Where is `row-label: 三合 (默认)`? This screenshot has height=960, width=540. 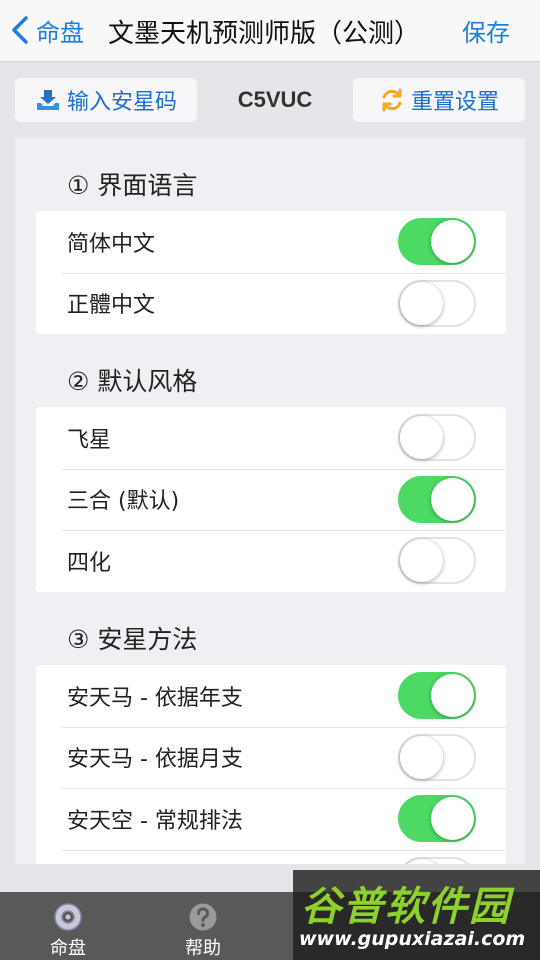 row-label: 三合 (默认) is located at coordinates (123, 502).